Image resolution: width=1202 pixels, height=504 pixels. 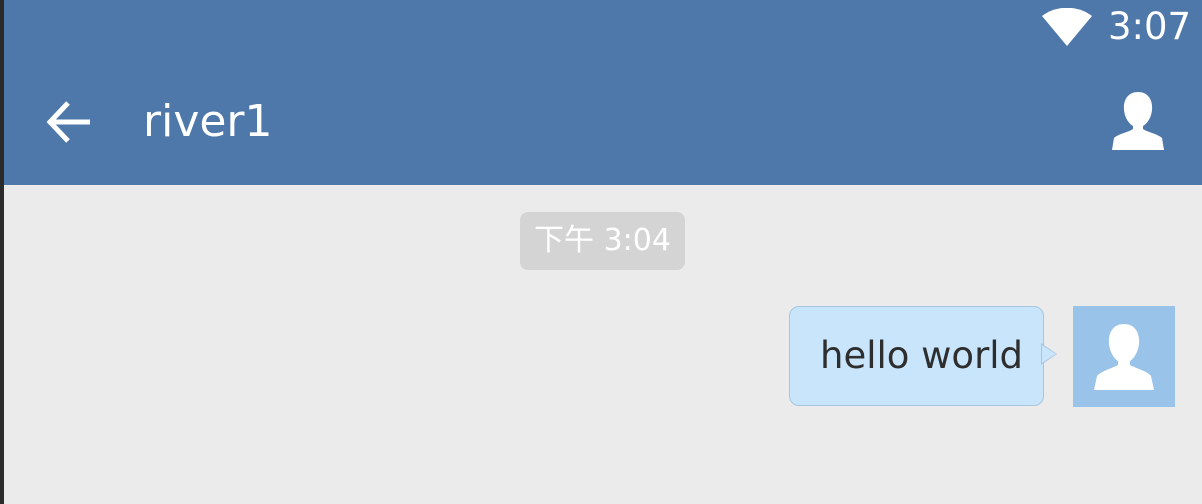 I want to click on arrow-left-icon, so click(x=68, y=122).